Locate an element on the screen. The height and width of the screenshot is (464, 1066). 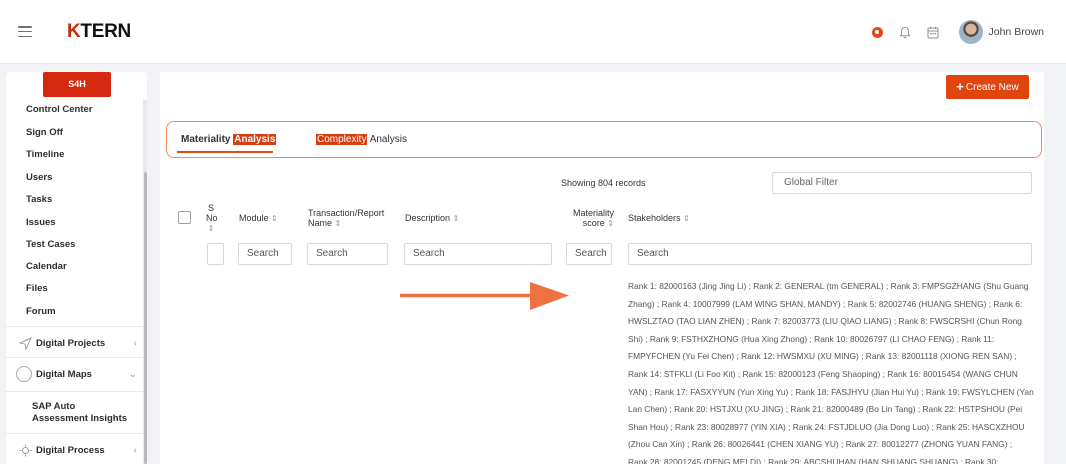
column-header-module: Module ⇕ is located at coordinates (258, 218).